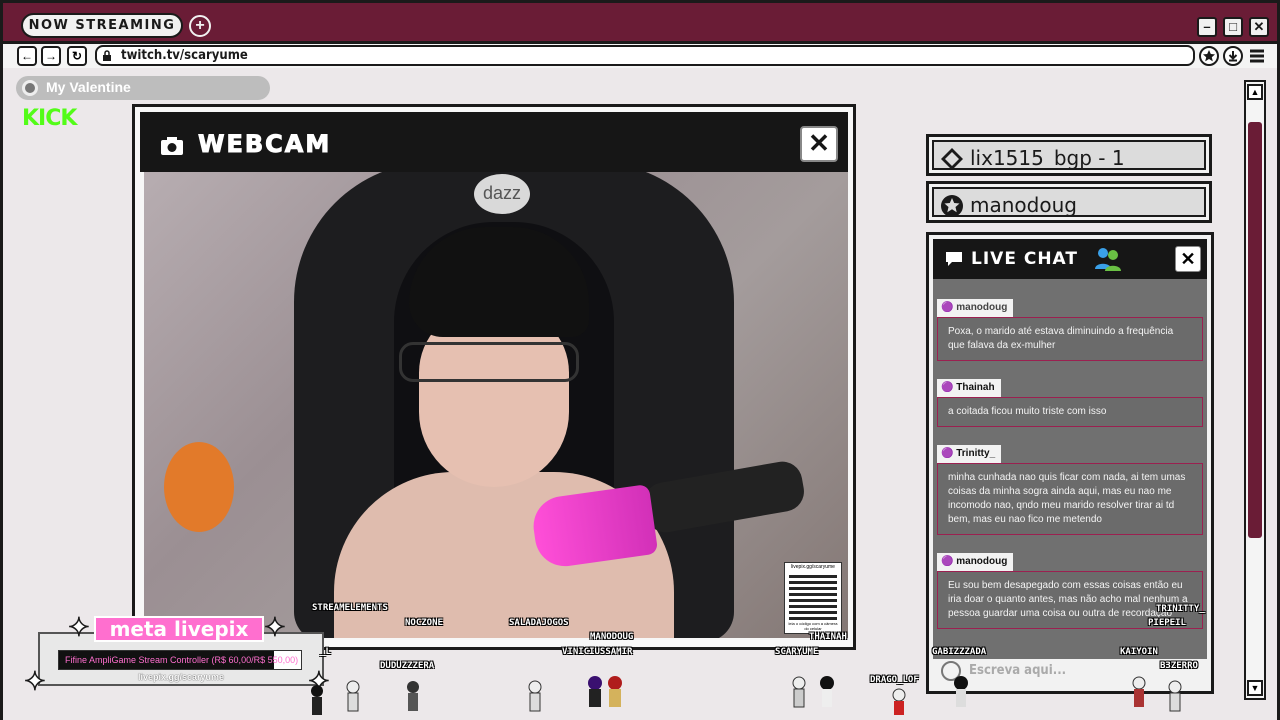  Describe the element at coordinates (539, 623) in the screenshot. I see `viewer-name: SALADAJOGOS` at that location.